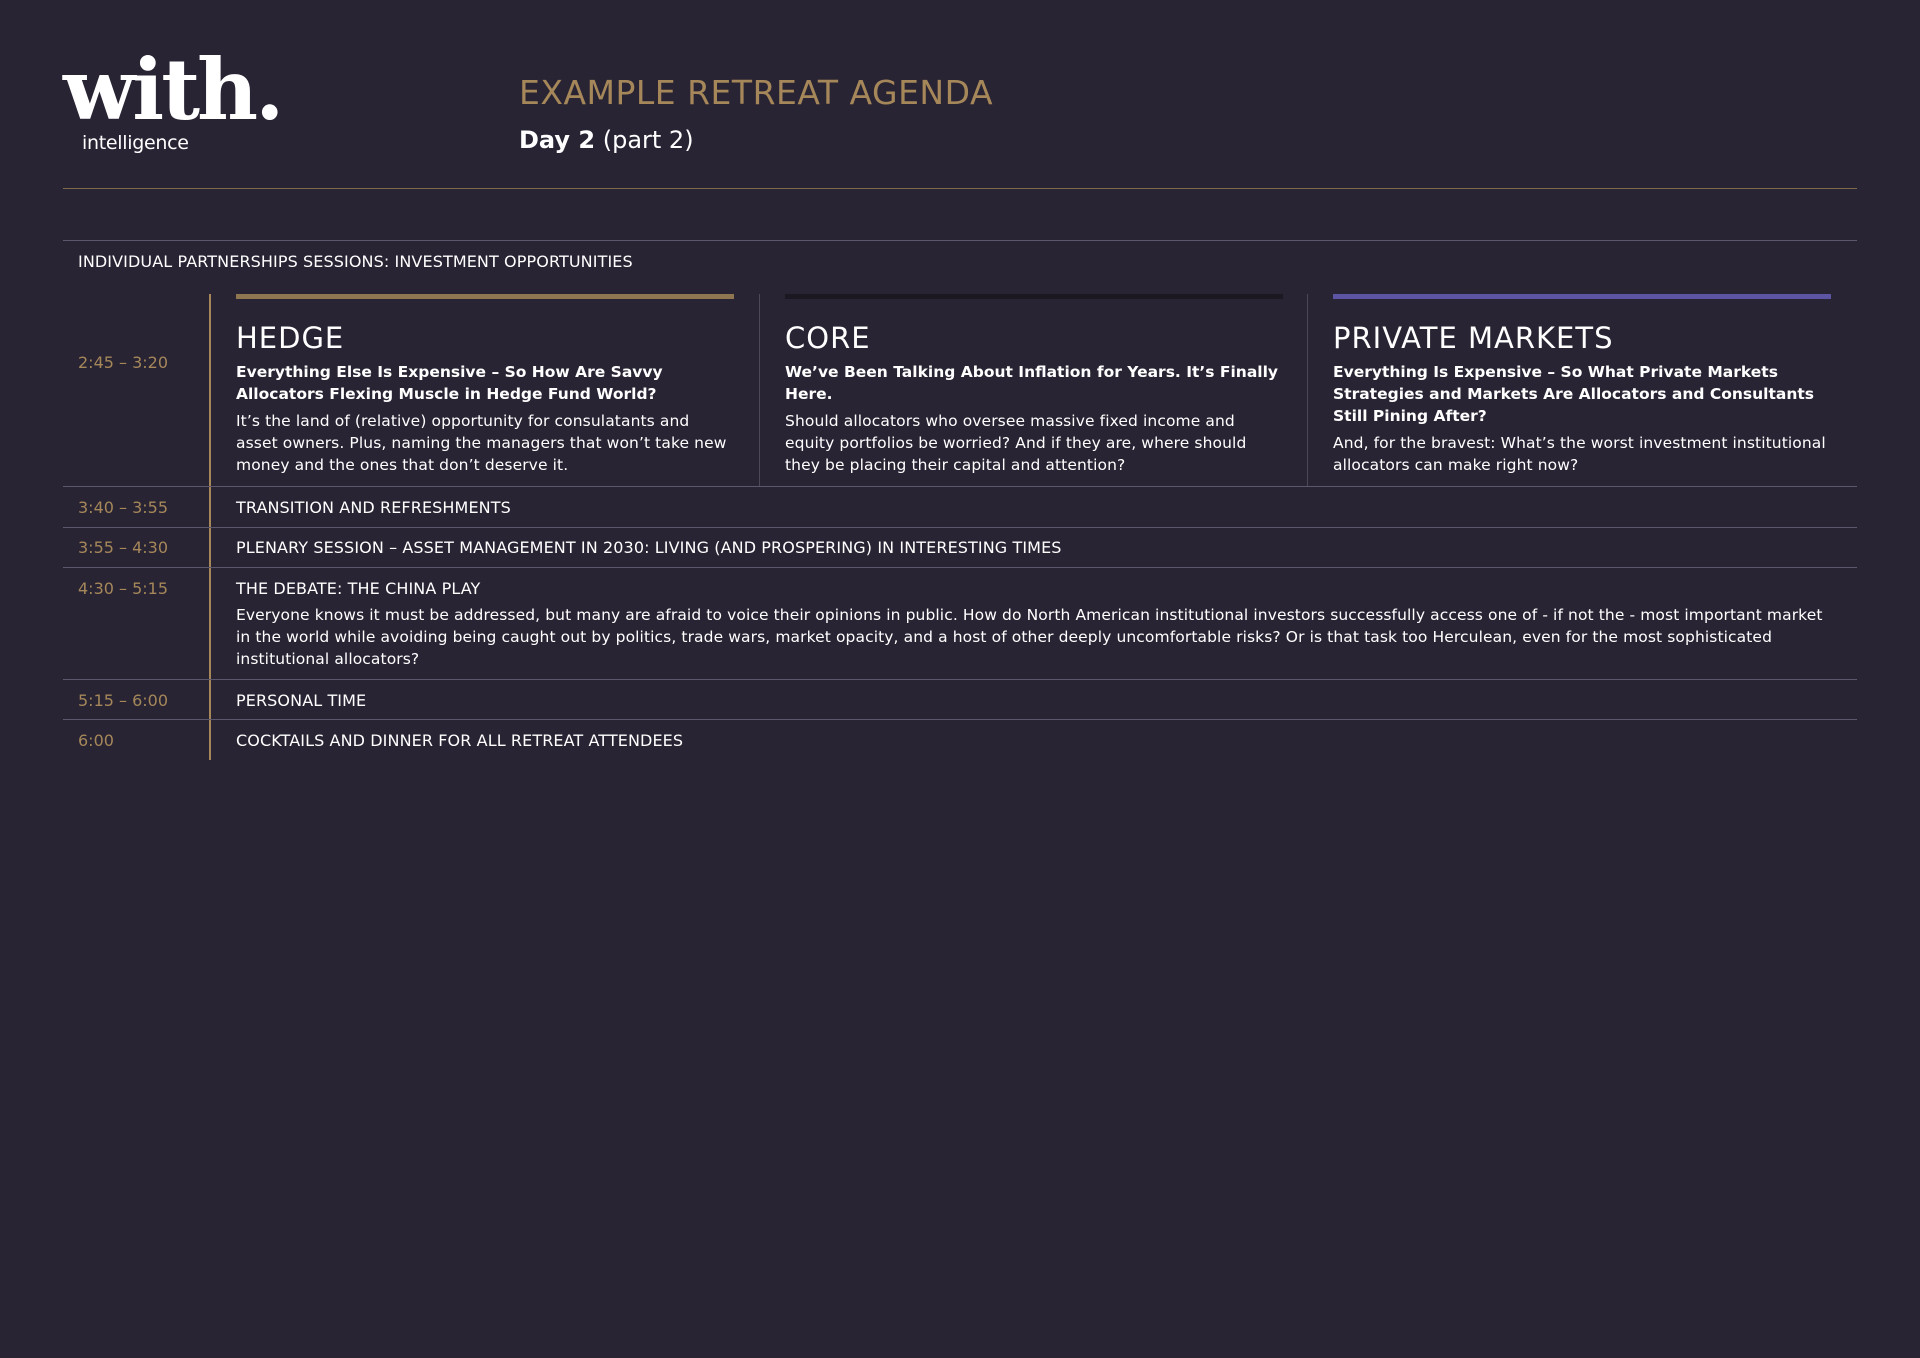 This screenshot has height=1358, width=1920. Describe the element at coordinates (960, 188) in the screenshot. I see `header-divider` at that location.